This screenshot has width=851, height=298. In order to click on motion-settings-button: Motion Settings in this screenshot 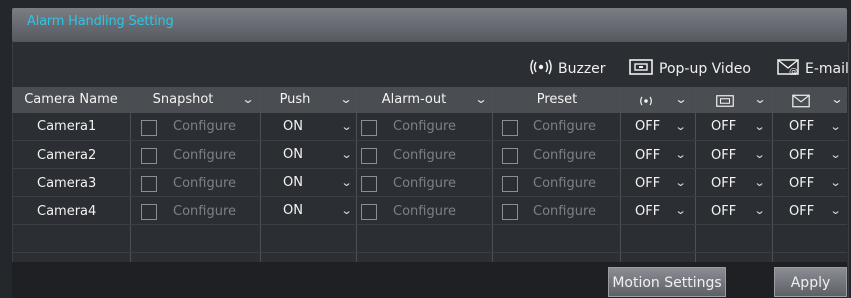, I will do `click(667, 282)`.